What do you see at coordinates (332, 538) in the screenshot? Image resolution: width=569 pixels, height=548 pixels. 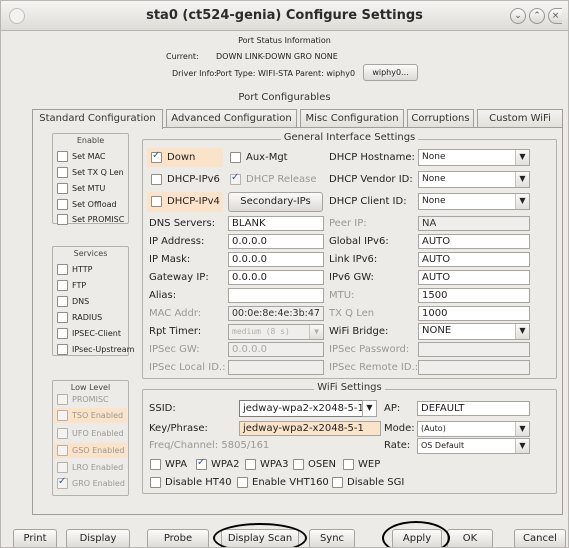 I see `sync-button: Sync` at bounding box center [332, 538].